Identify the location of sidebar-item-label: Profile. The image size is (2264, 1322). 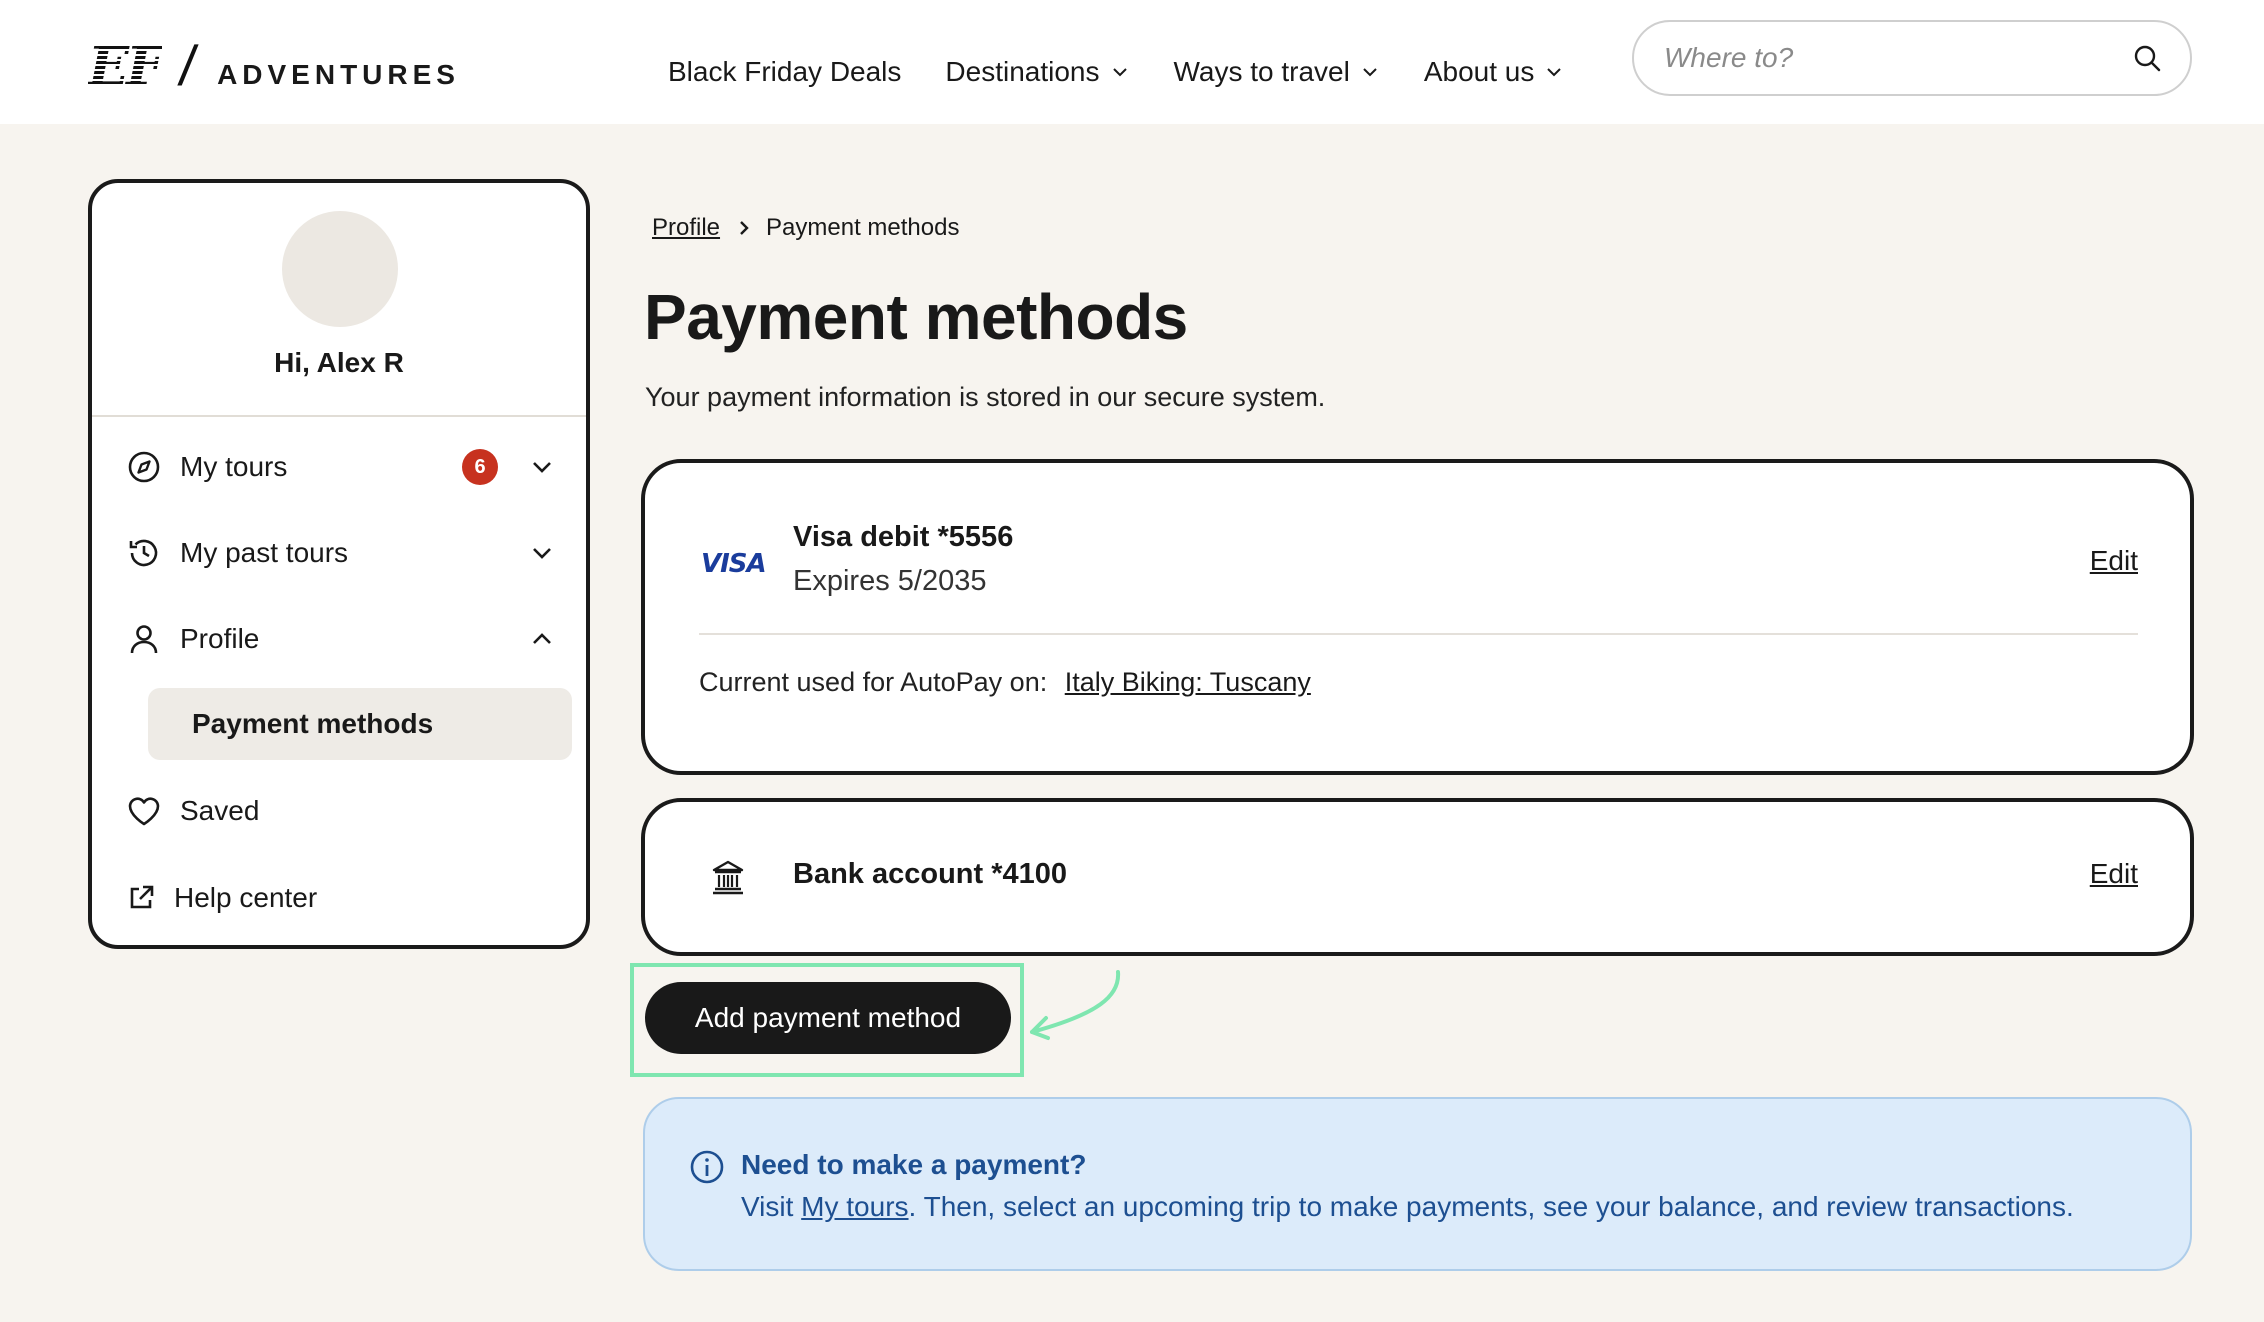
(220, 638).